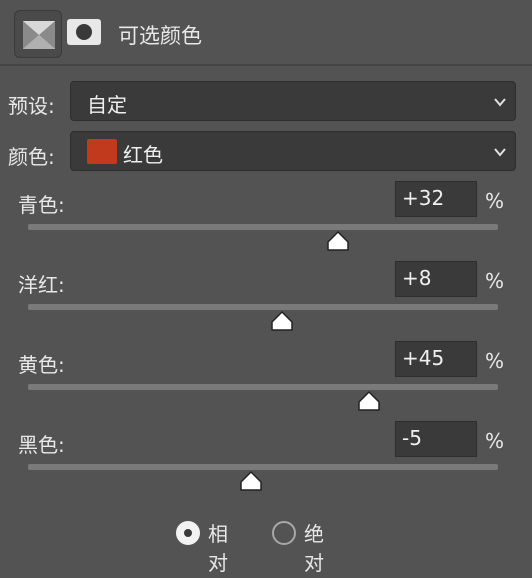 This screenshot has width=532, height=578. What do you see at coordinates (251, 481) in the screenshot?
I see `black-slider-thumb` at bounding box center [251, 481].